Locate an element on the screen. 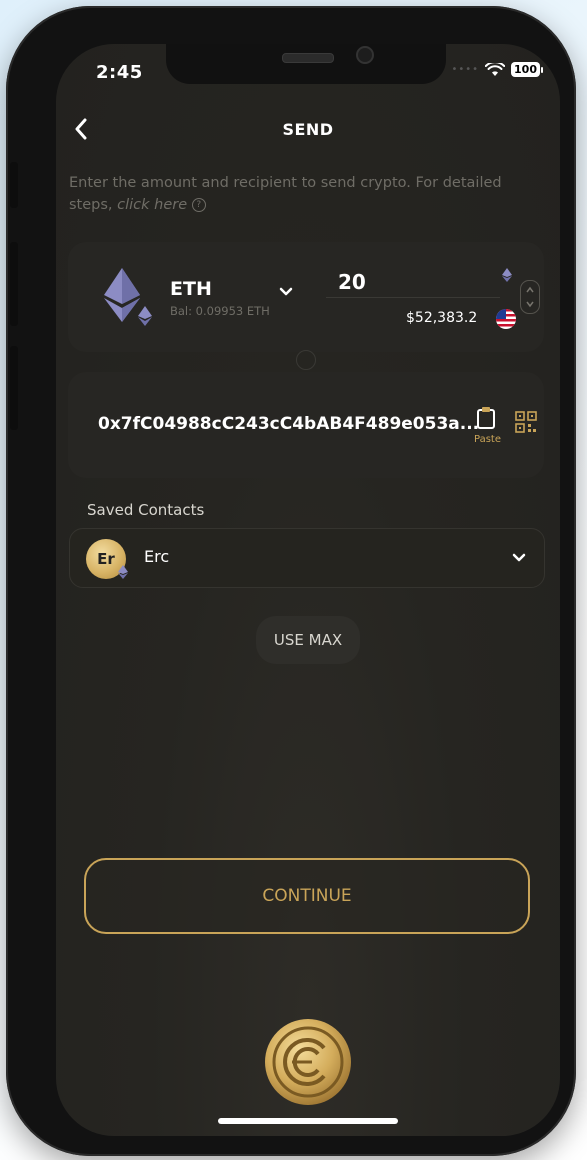 This screenshot has height=1160, width=587. help-link: click here is located at coordinates (152, 205).